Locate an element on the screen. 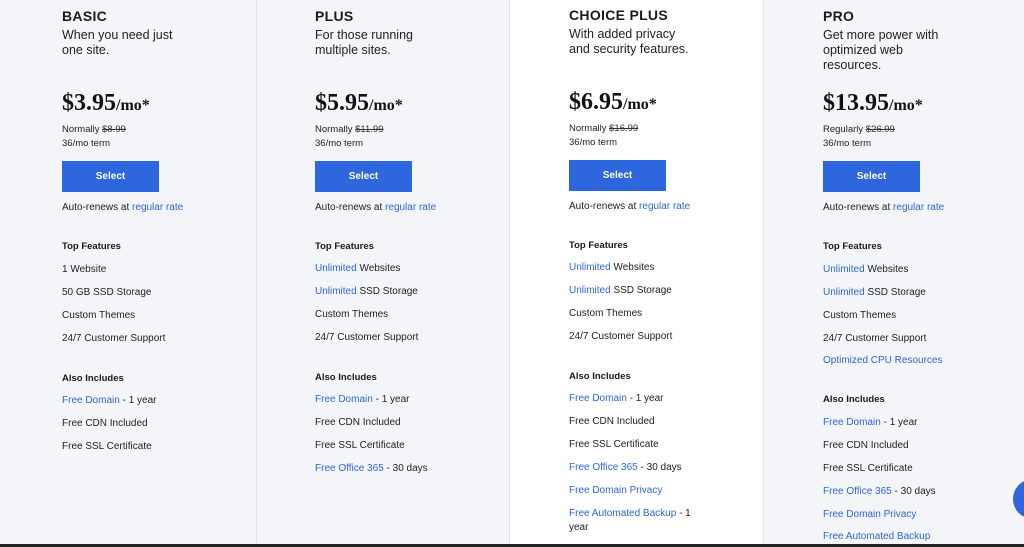  plan-name: BASIC is located at coordinates (85, 16).